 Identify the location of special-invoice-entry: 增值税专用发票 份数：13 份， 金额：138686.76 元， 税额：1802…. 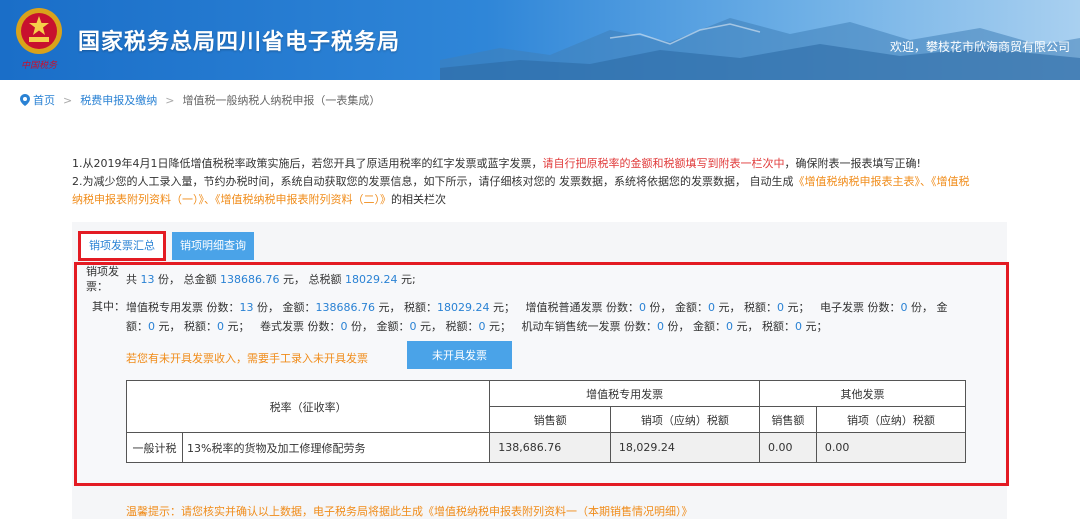
(320, 307).